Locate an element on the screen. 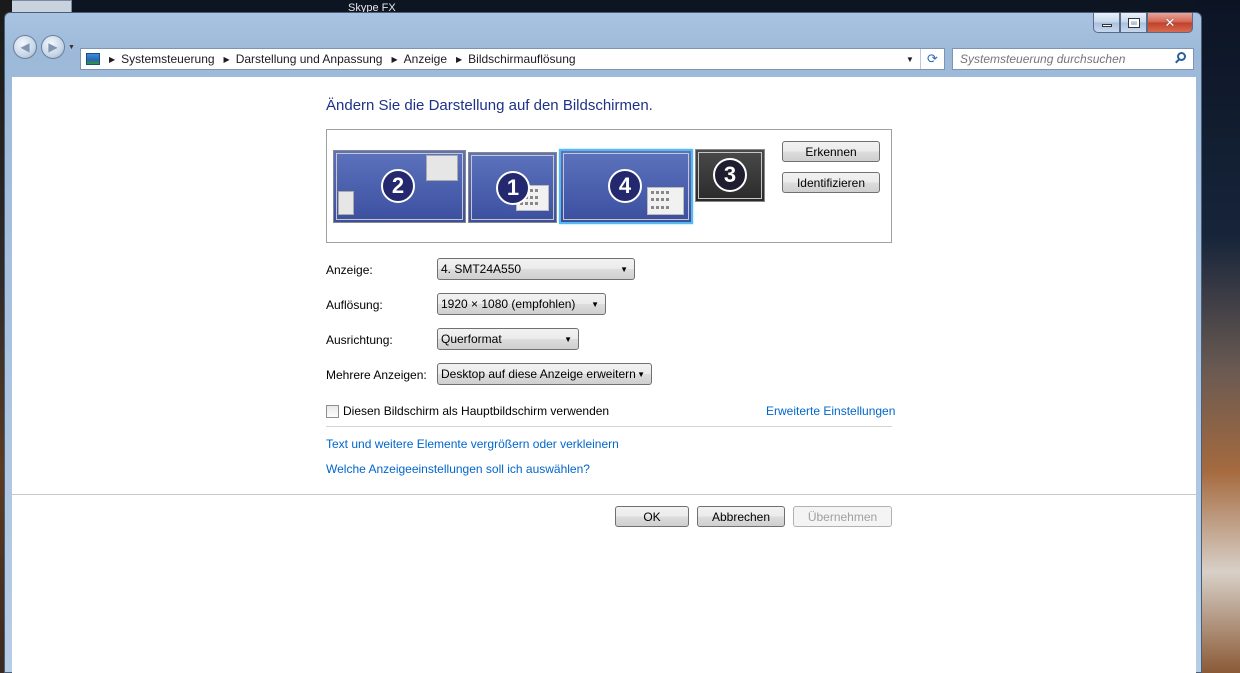 Image resolution: width=1240 pixels, height=673 pixels. breadcrumb-item: ▶ Bildschirmauflösung is located at coordinates (511, 59).